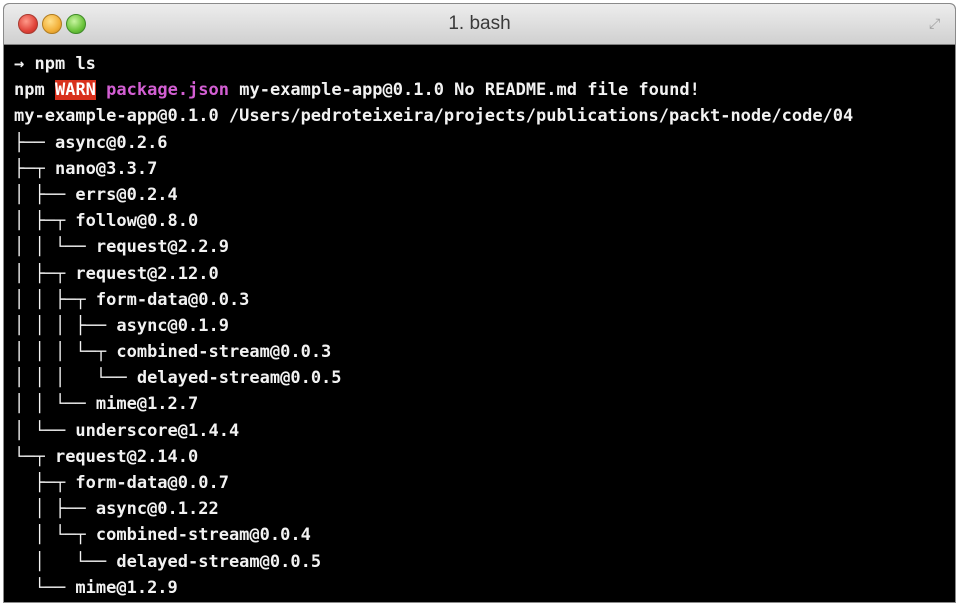 This screenshot has width=958, height=605. I want to click on tree-row: ├── async@0.2.6, so click(484, 143).